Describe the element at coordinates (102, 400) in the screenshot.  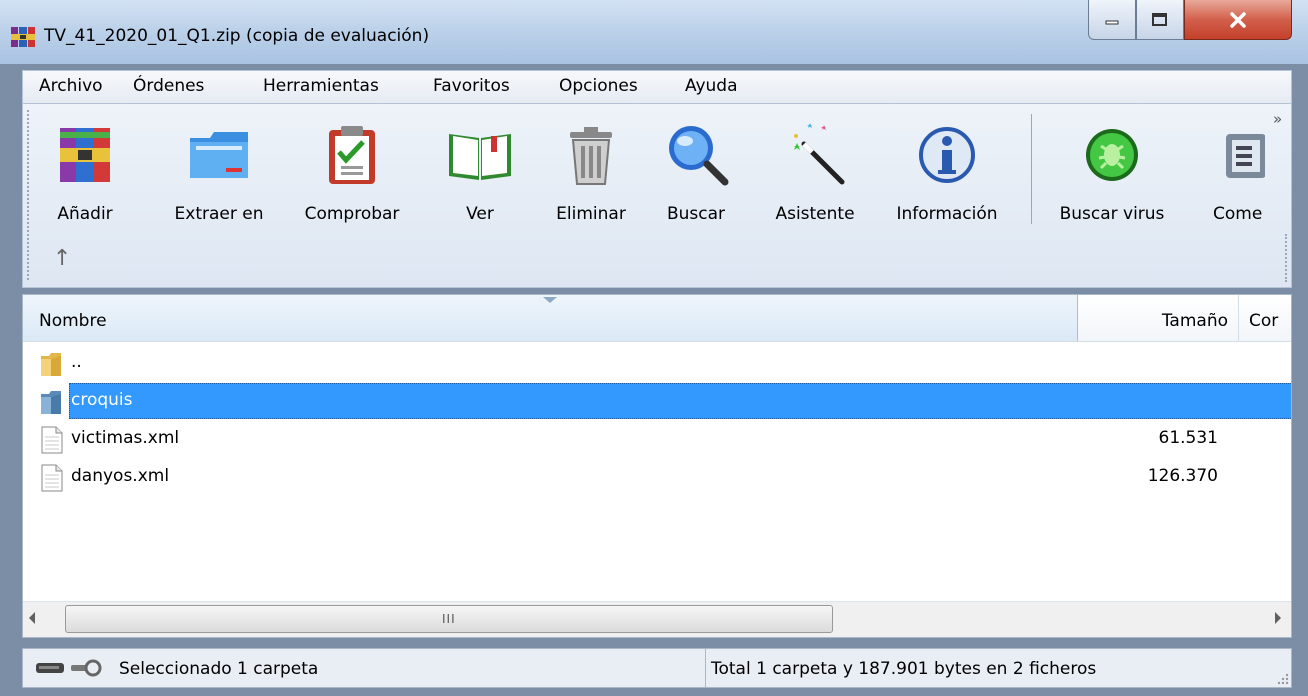
I see `list-item-name: croquis` at that location.